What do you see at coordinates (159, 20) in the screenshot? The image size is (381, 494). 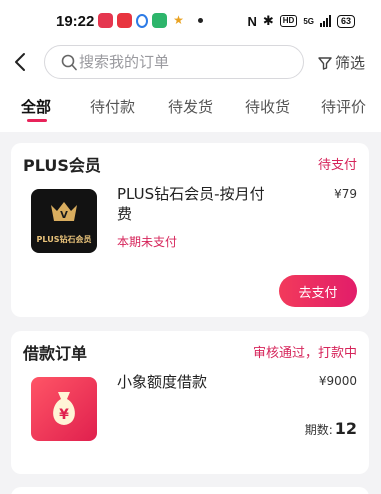 I see `wechat-icon` at bounding box center [159, 20].